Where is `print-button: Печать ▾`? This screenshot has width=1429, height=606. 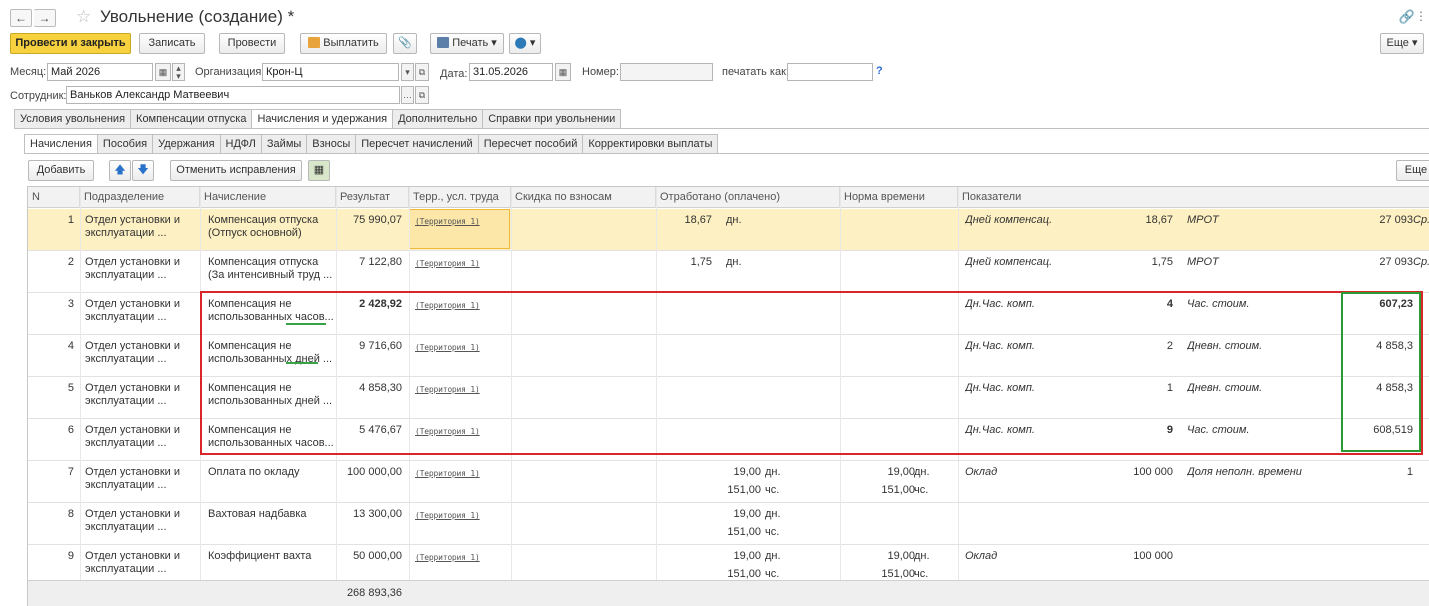 print-button: Печать ▾ is located at coordinates (467, 43).